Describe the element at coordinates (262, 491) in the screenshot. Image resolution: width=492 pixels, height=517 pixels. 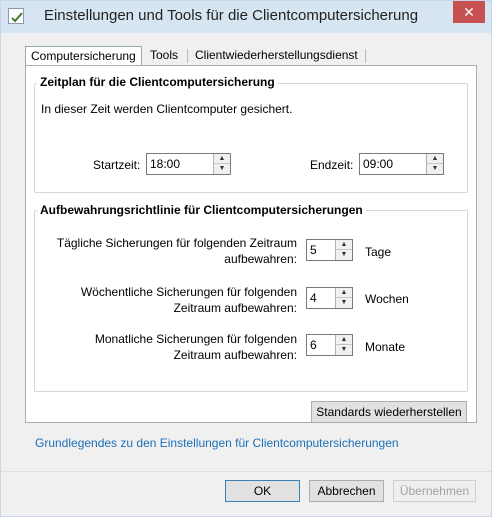
I see `ok-button: OK` at that location.